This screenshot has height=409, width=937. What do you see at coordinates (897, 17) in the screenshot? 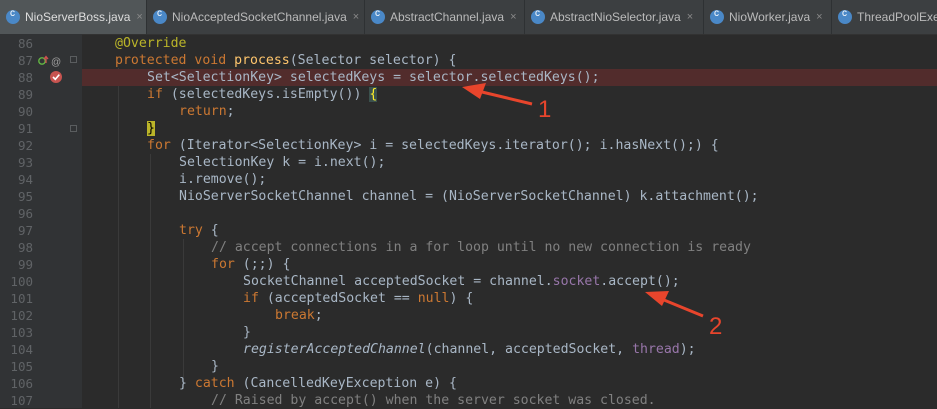
I see `tab-label: ThreadPoolExec` at bounding box center [897, 17].